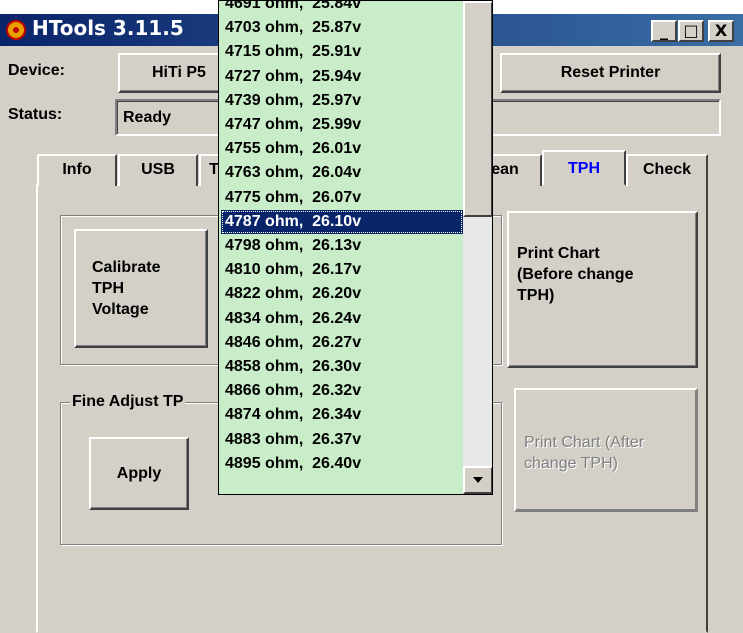 The width and height of the screenshot is (743, 633). What do you see at coordinates (342, 270) in the screenshot?
I see `voltage-option: 4810 ohm, 26.17v` at bounding box center [342, 270].